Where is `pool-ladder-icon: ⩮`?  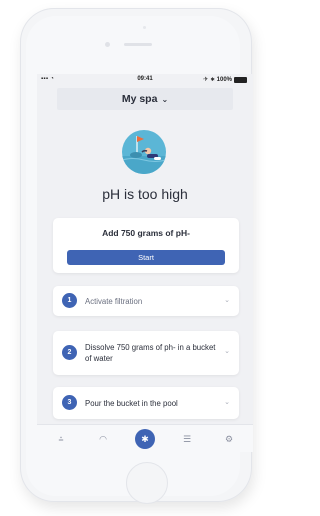
pool-ladder-icon: ⩮ is located at coordinates (61, 439).